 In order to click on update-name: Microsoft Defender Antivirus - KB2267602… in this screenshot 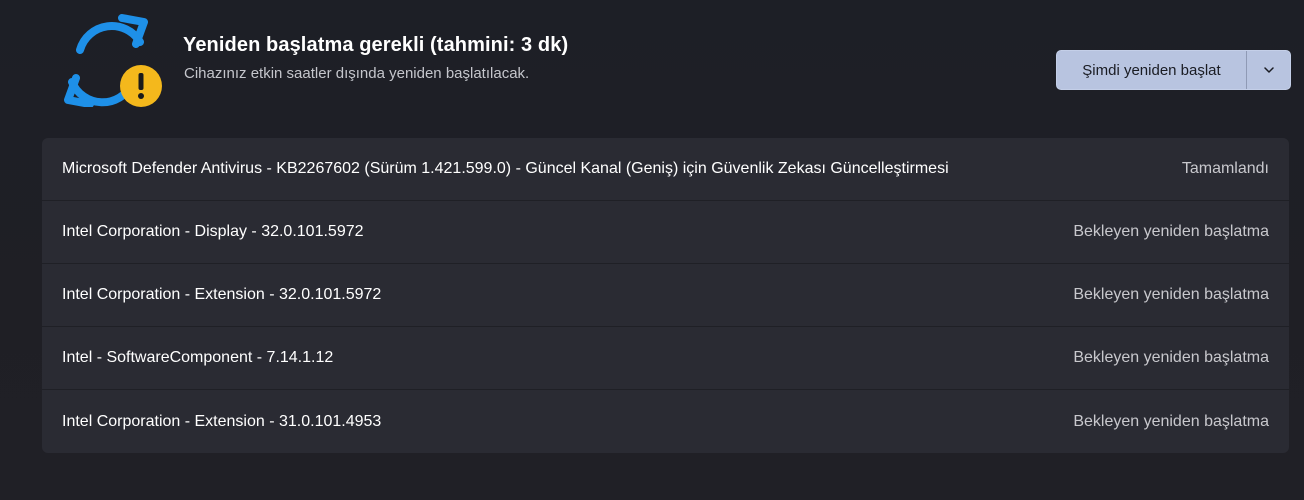, I will do `click(505, 168)`.